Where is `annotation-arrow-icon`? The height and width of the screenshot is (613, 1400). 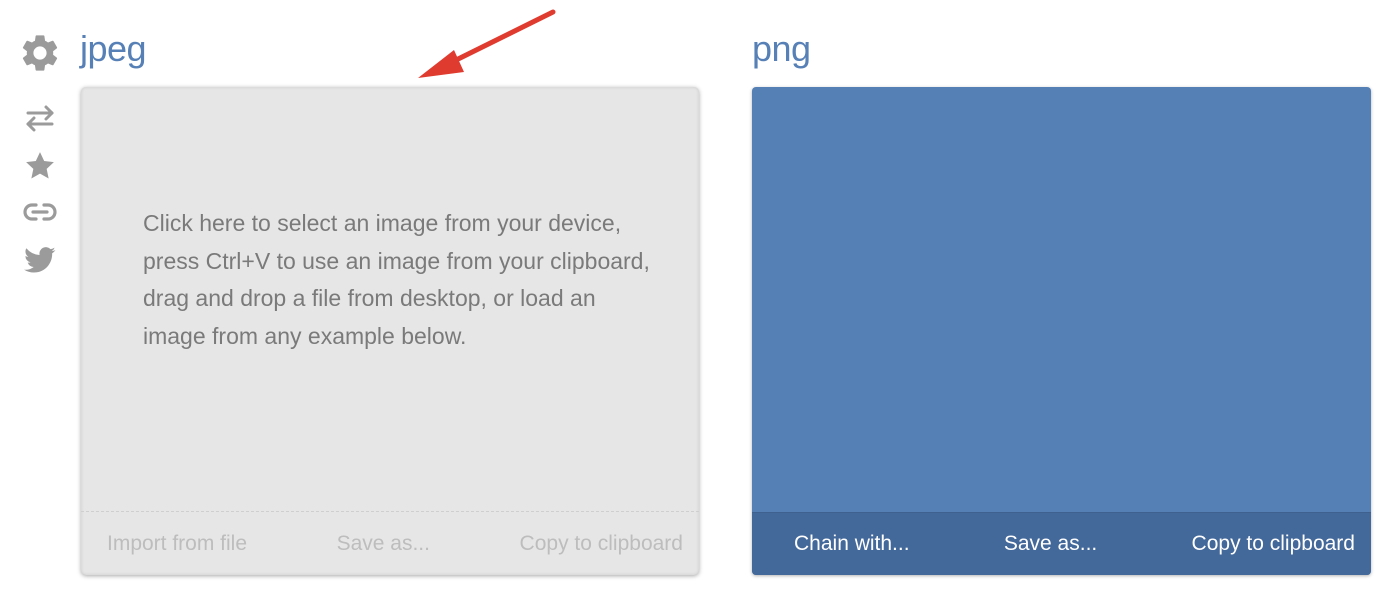
annotation-arrow-icon is located at coordinates (487, 43).